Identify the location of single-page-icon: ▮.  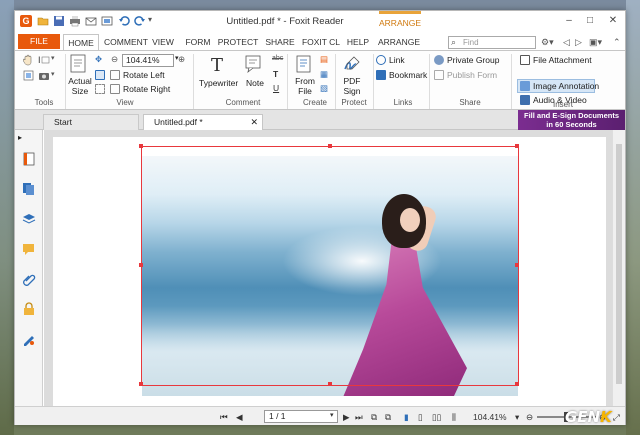
(406, 417).